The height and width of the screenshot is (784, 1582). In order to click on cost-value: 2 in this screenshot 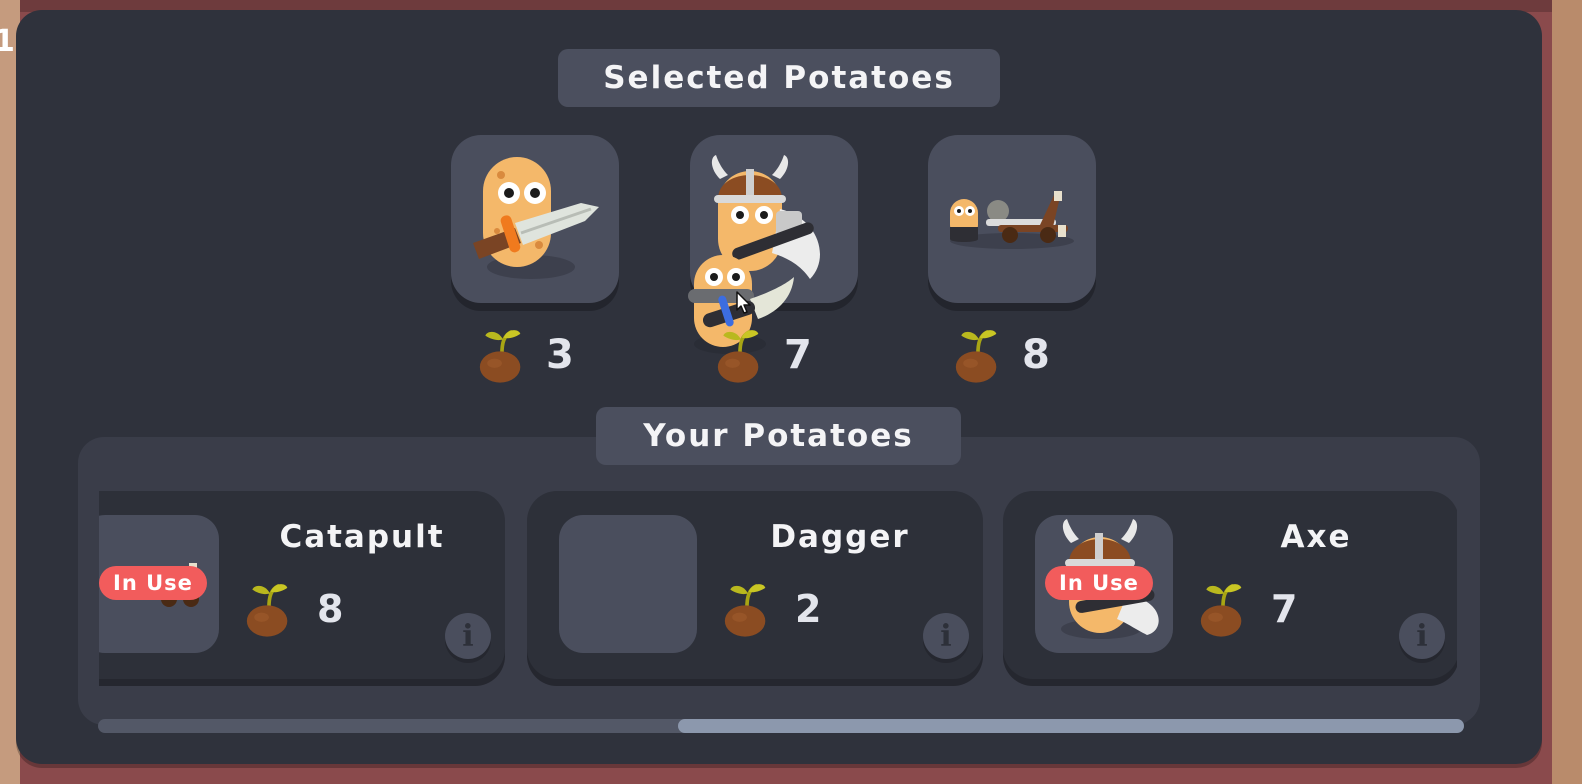, I will do `click(808, 609)`.